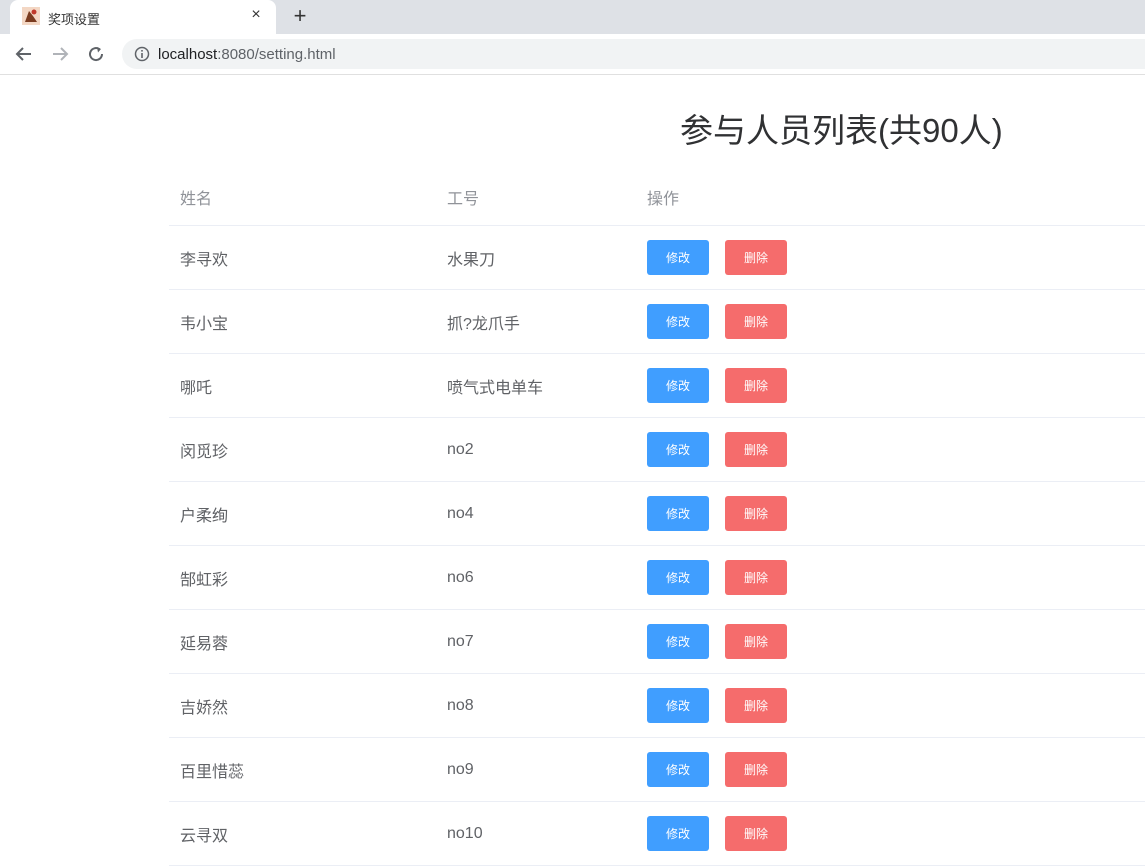 The height and width of the screenshot is (866, 1145). What do you see at coordinates (460, 769) in the screenshot?
I see `participant-id: no9` at bounding box center [460, 769].